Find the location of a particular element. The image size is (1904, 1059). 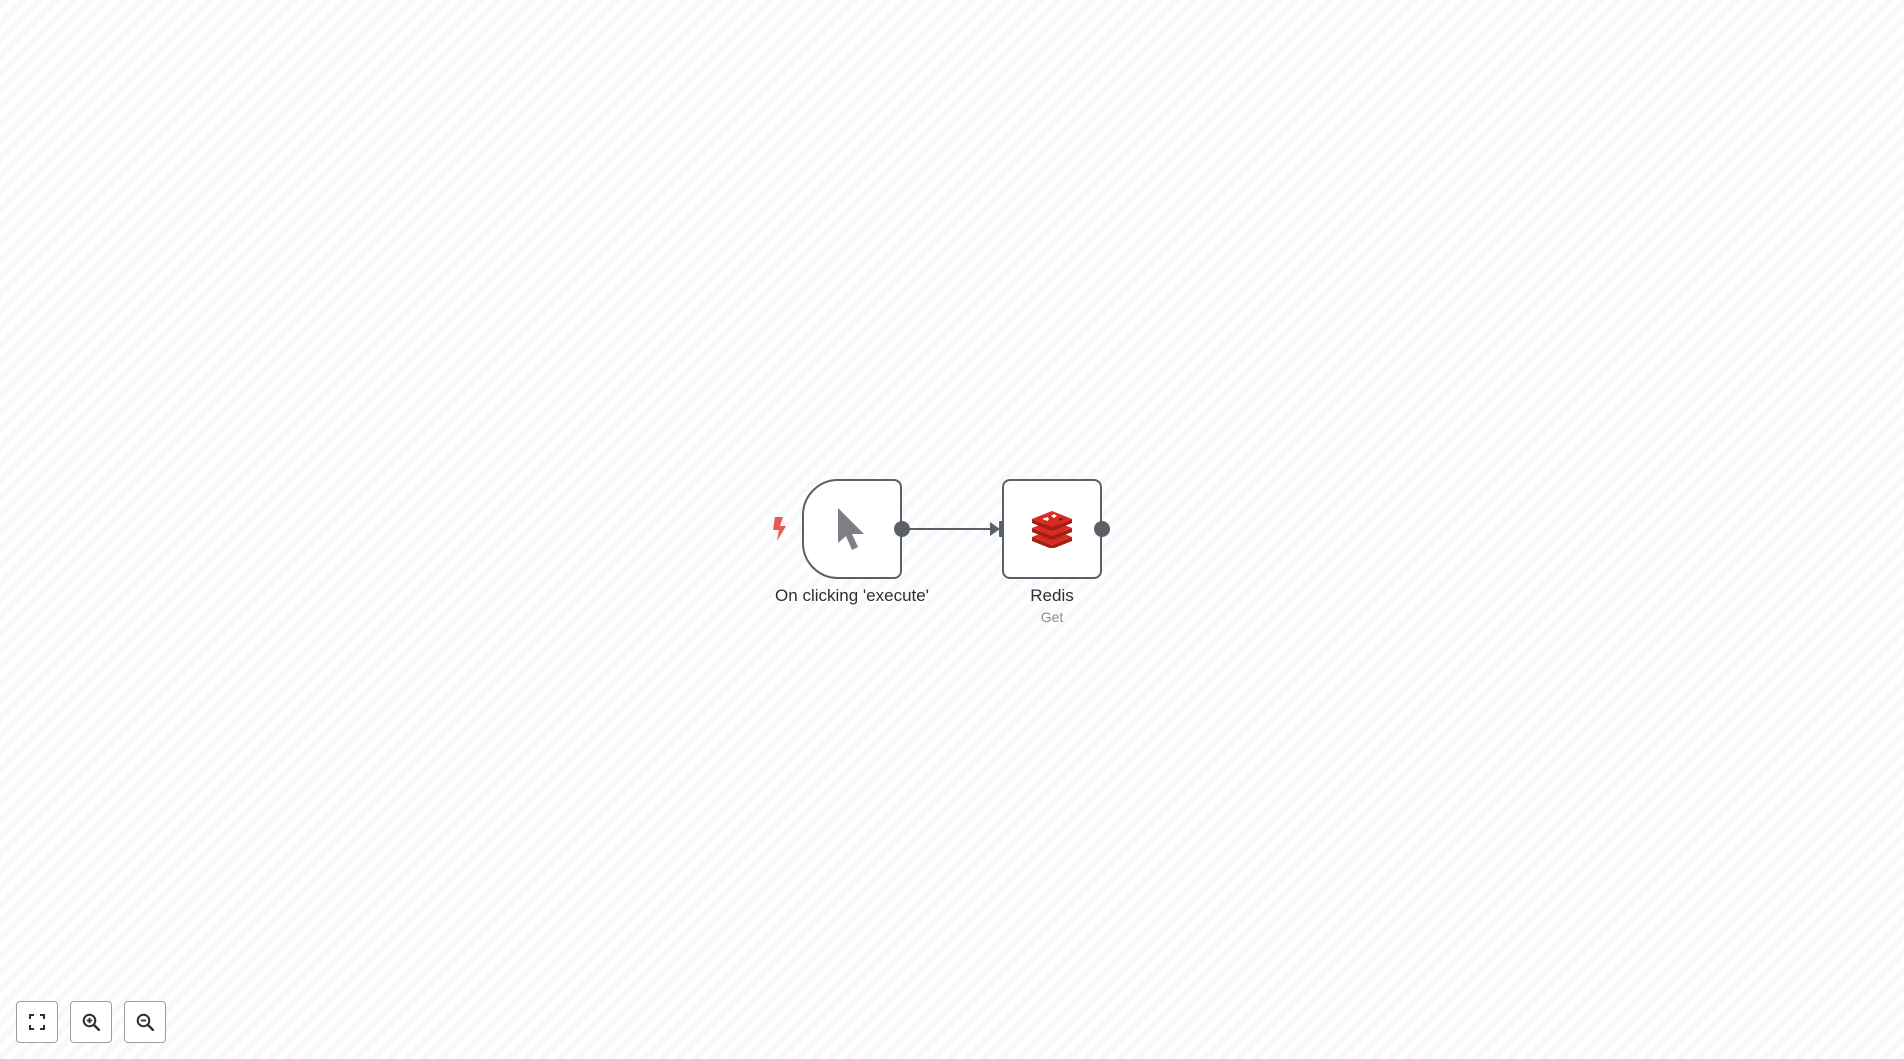

zoom-out-button is located at coordinates (145, 1022).